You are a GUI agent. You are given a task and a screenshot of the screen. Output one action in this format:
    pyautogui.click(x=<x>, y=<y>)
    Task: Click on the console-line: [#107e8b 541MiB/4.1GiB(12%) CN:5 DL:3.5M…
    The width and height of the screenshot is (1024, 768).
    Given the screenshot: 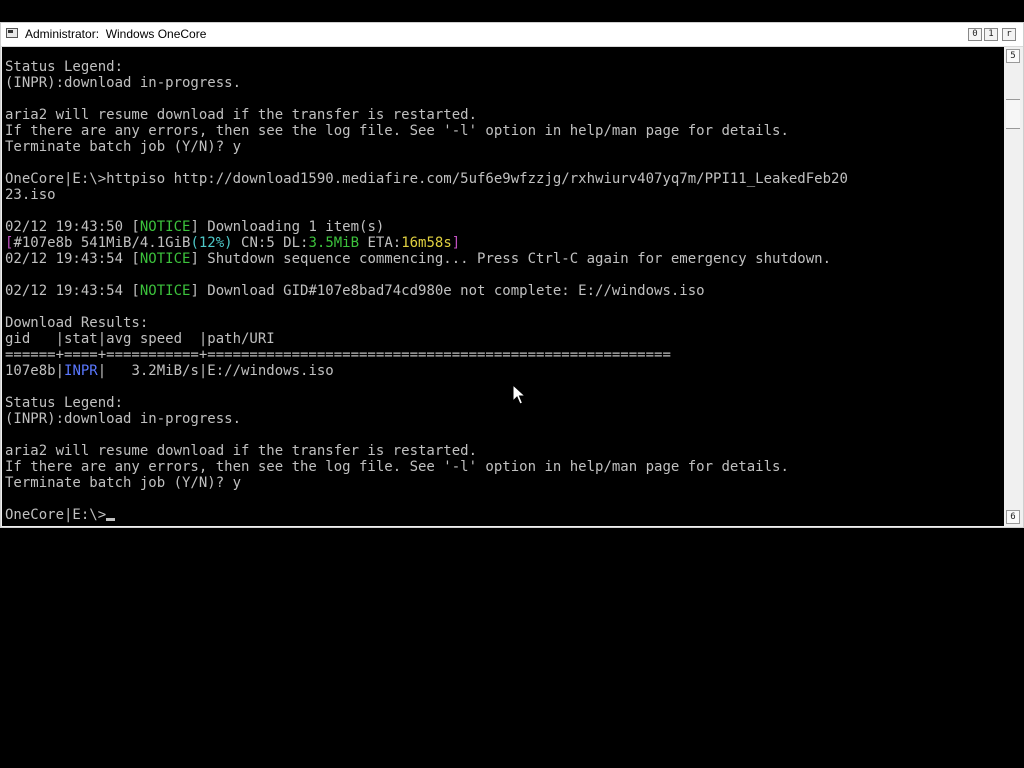 What is the action you would take?
    pyautogui.click(x=426, y=243)
    